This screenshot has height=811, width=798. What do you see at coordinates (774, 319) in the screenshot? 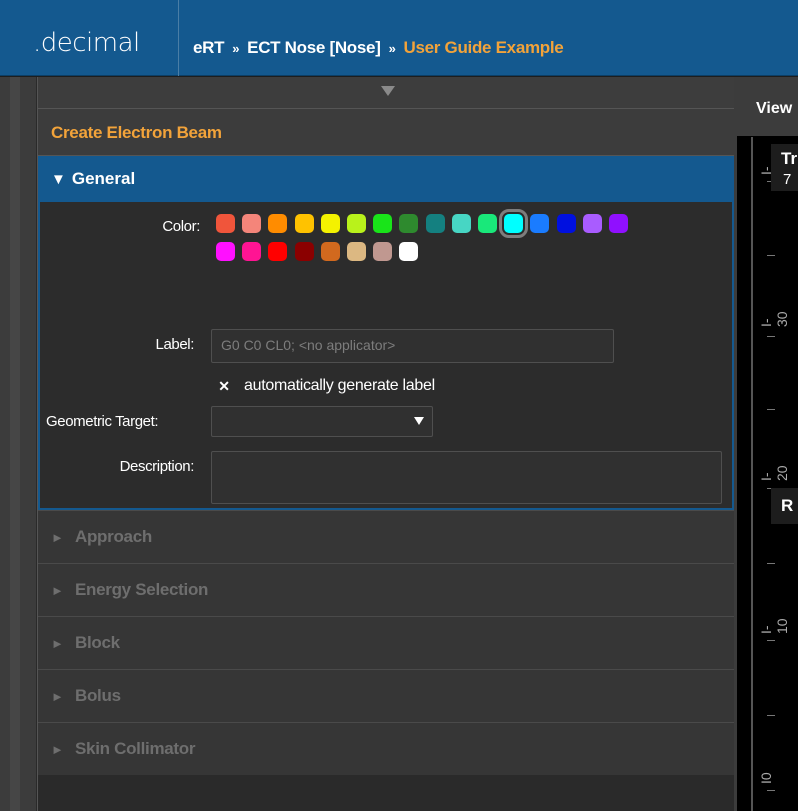
I see `ruler-label: I-30` at bounding box center [774, 319].